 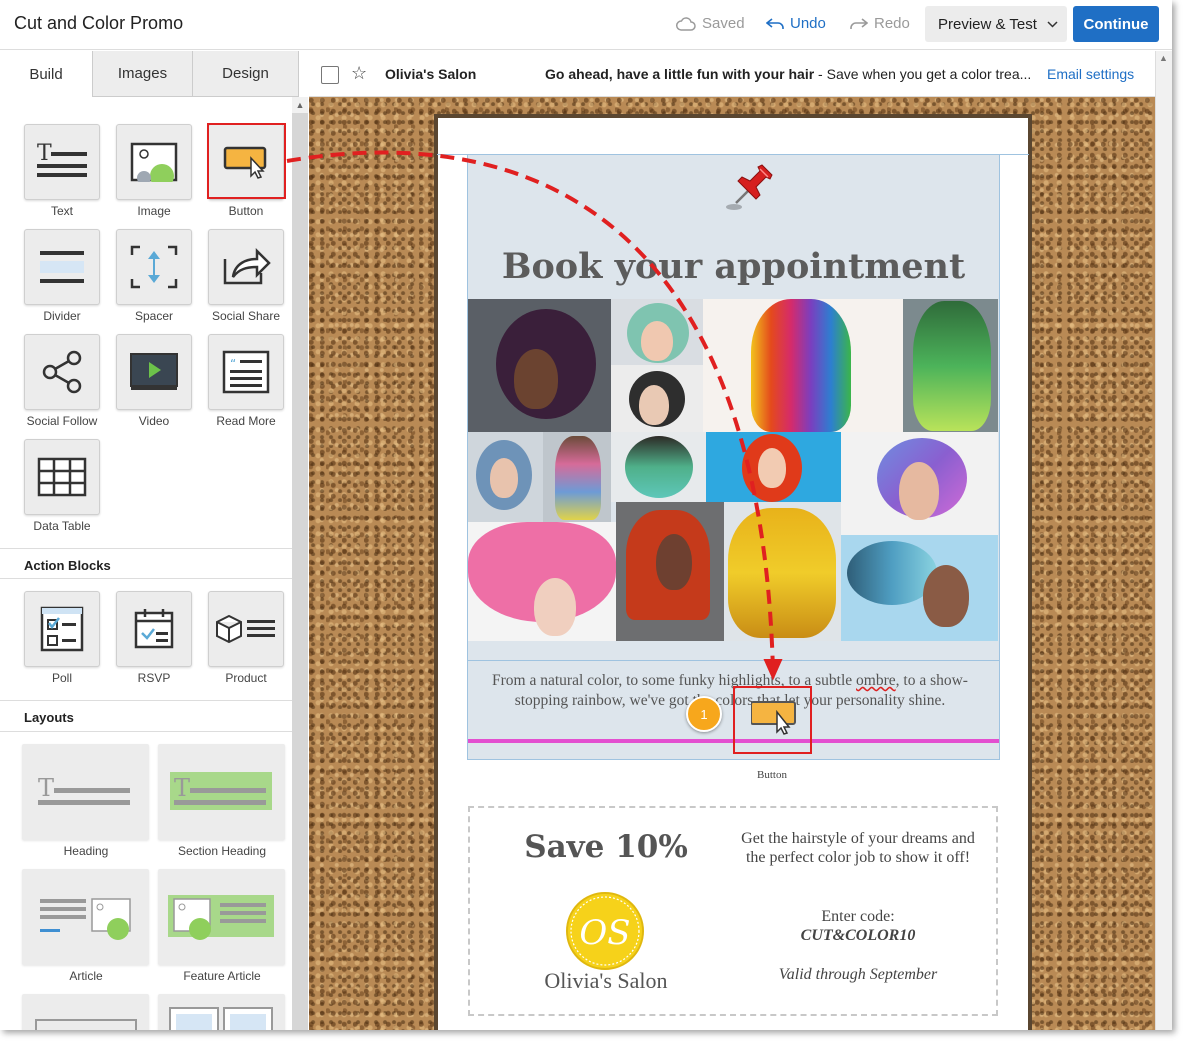 What do you see at coordinates (733, 470) in the screenshot?
I see `hair-photo-collage` at bounding box center [733, 470].